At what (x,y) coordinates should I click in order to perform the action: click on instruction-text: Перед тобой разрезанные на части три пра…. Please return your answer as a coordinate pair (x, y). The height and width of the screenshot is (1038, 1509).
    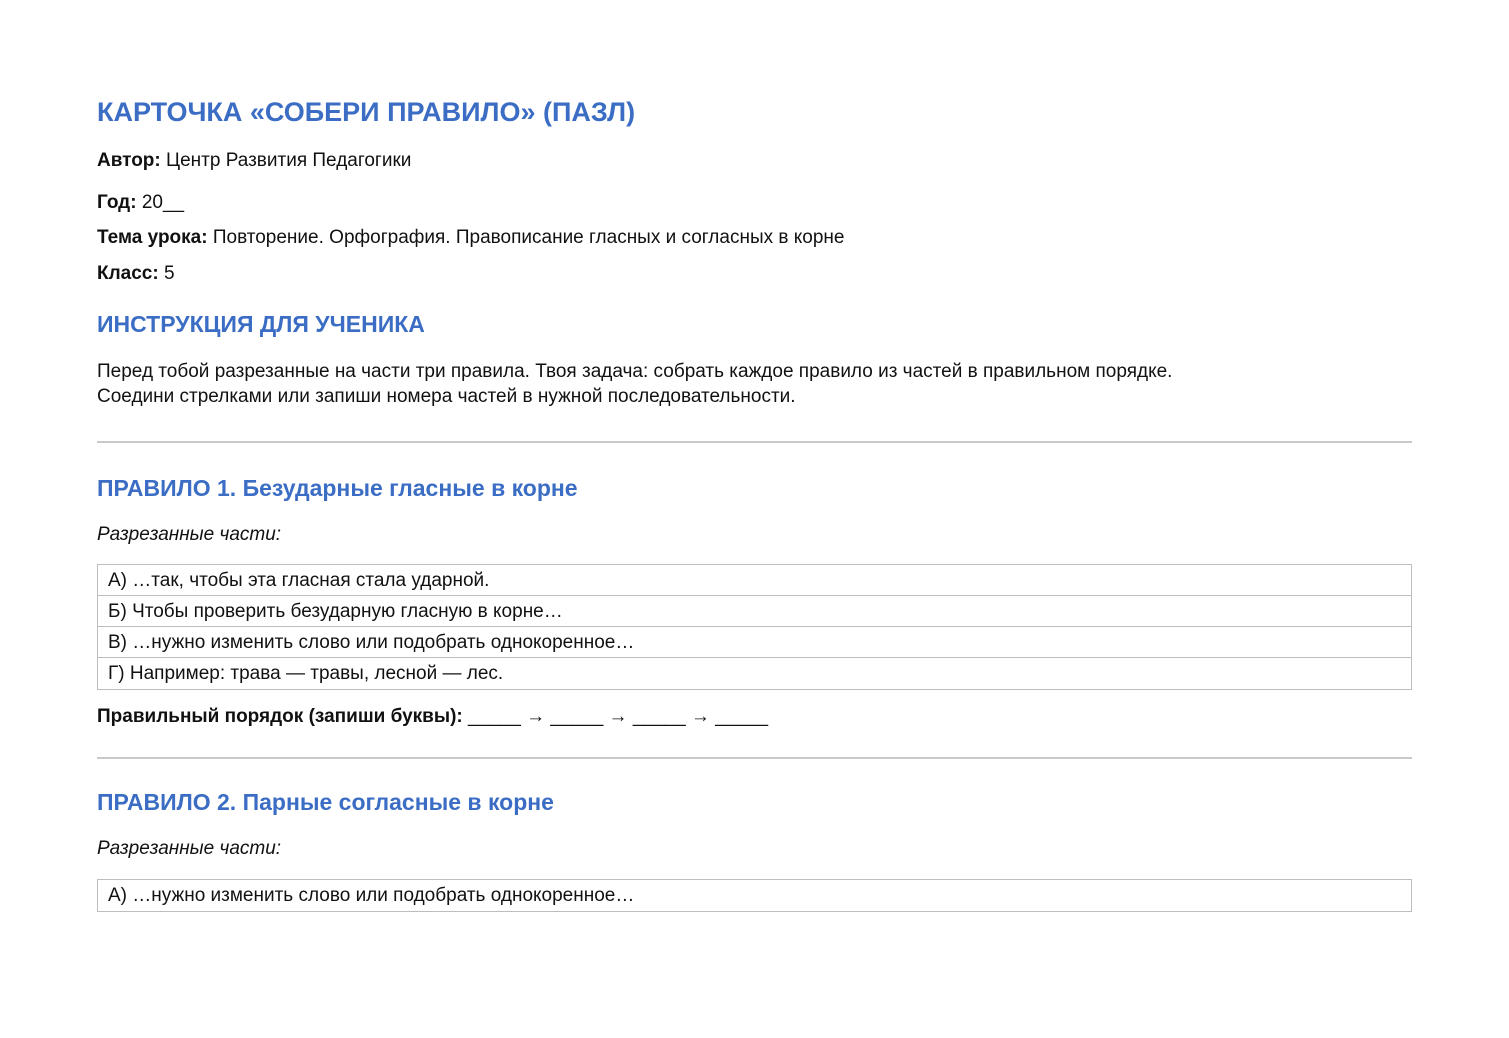
    Looking at the image, I should click on (754, 384).